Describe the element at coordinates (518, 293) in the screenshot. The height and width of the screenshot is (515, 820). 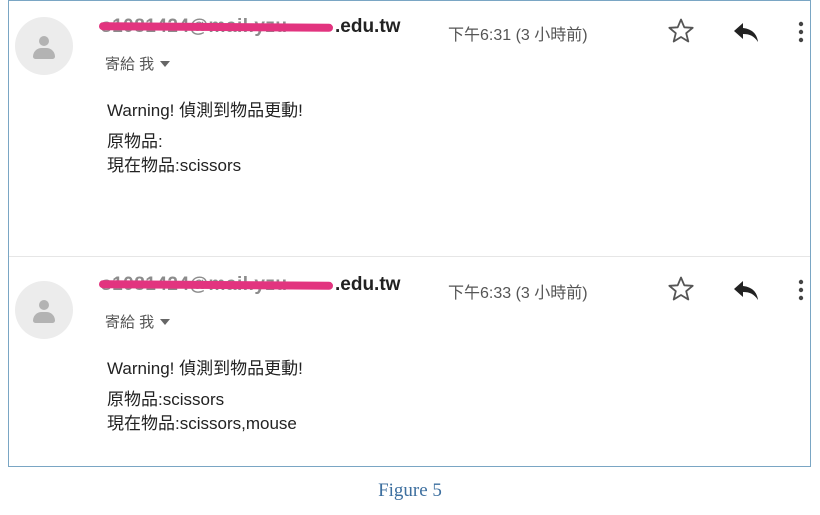
I see `email-timestamp: 下午6:33 (3 小時前)` at that location.